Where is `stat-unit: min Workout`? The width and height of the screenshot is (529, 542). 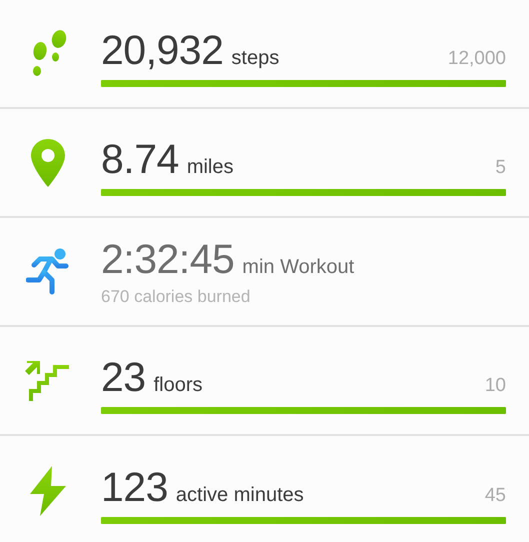 stat-unit: min Workout is located at coordinates (298, 267).